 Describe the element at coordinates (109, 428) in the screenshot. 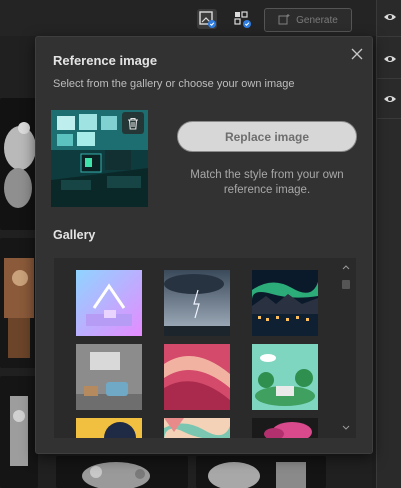

I see `gallery-item-yellow-shapes` at that location.